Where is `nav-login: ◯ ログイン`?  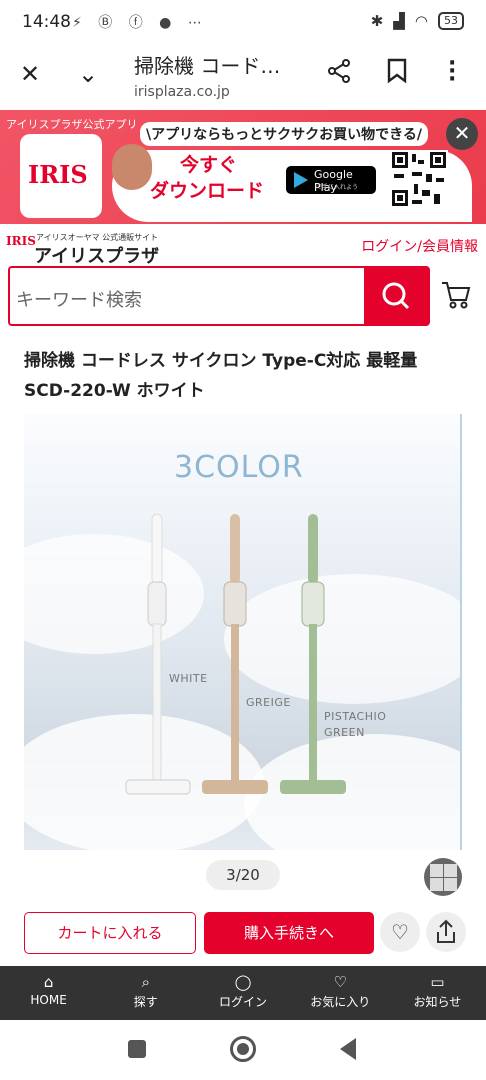 nav-login: ◯ ログイン is located at coordinates (242, 993).